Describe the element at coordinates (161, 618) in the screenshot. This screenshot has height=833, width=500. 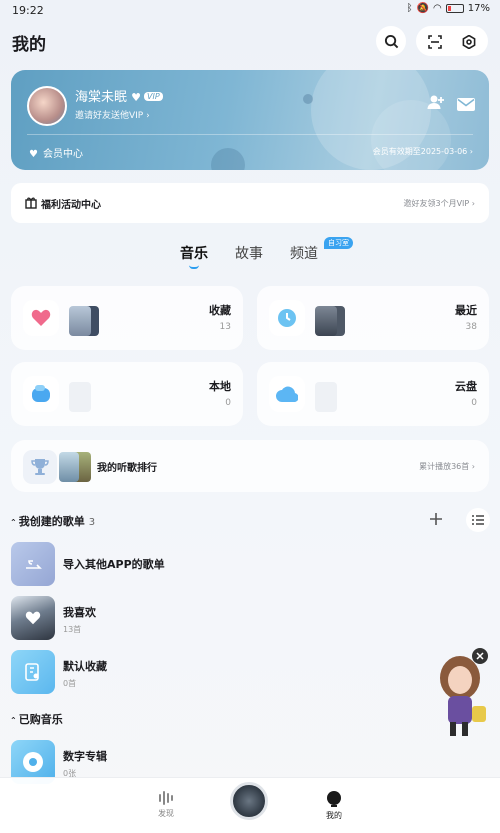
I see `playlist-liked: 我喜欢 13首` at that location.